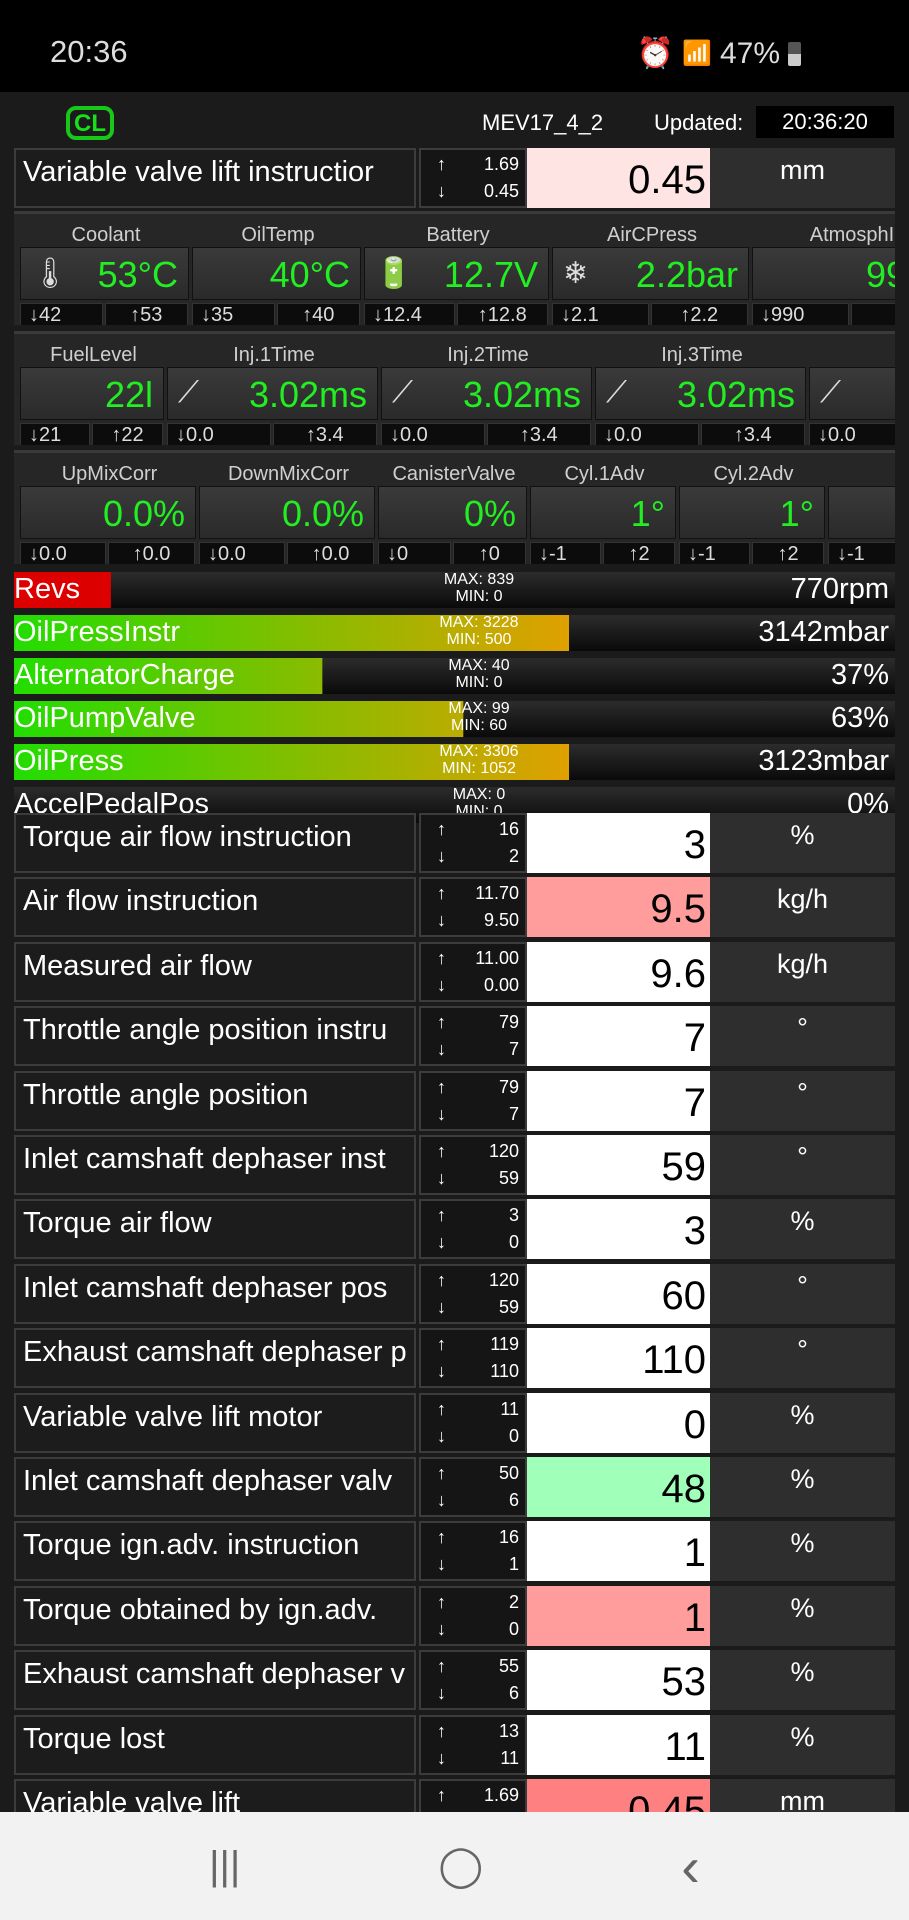  What do you see at coordinates (215, 1551) in the screenshot?
I see `param-label: Torque ign.adv. instruction` at bounding box center [215, 1551].